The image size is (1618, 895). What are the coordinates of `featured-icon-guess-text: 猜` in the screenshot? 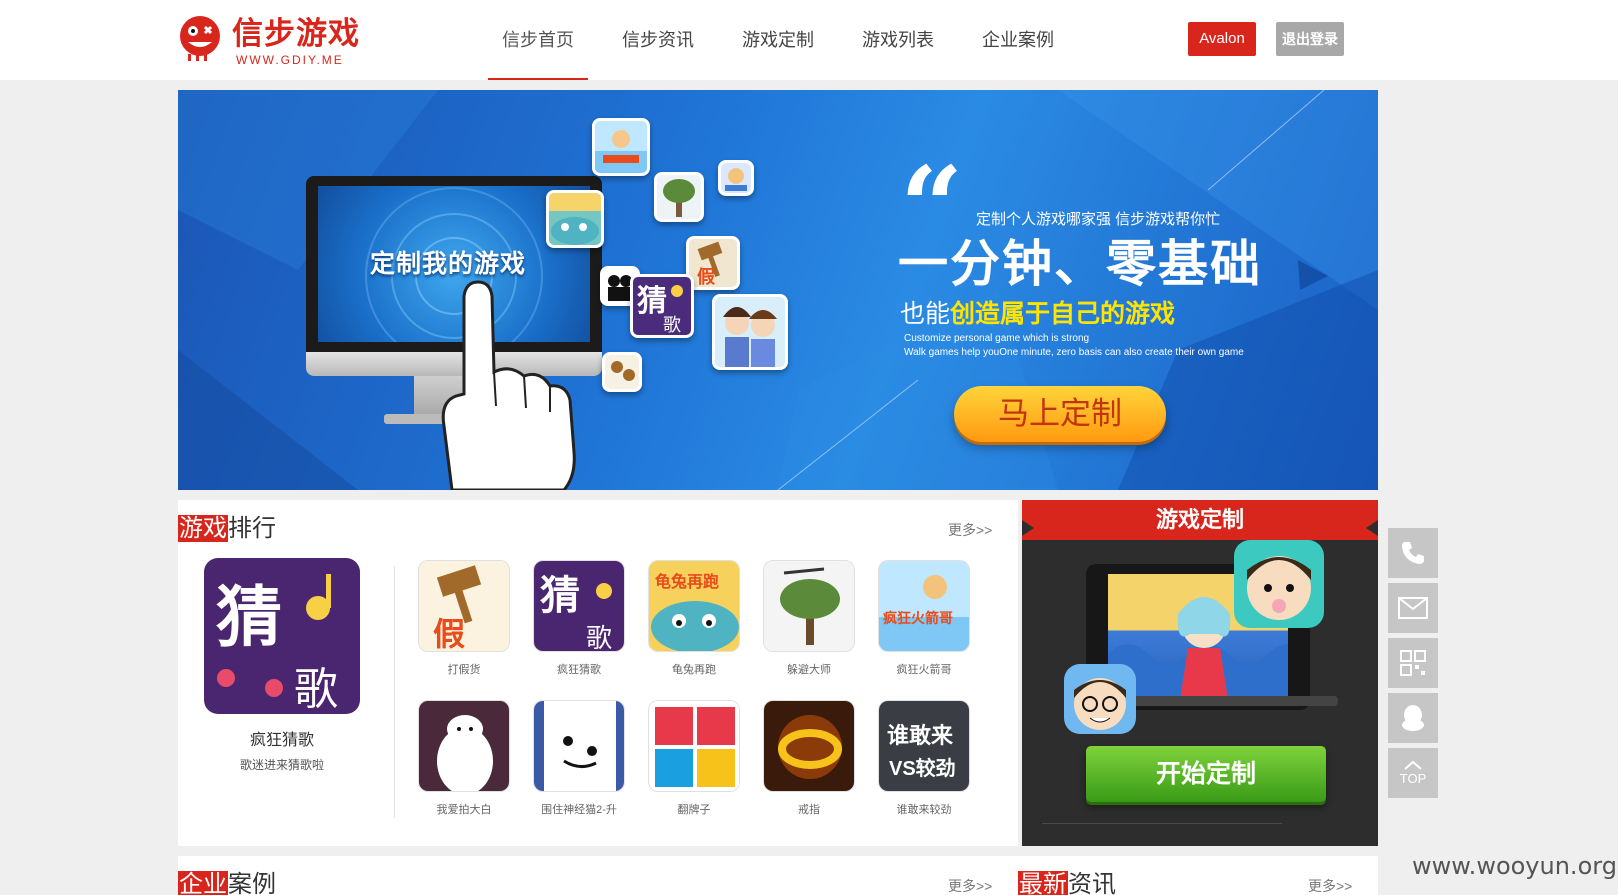 It's located at (249, 617).